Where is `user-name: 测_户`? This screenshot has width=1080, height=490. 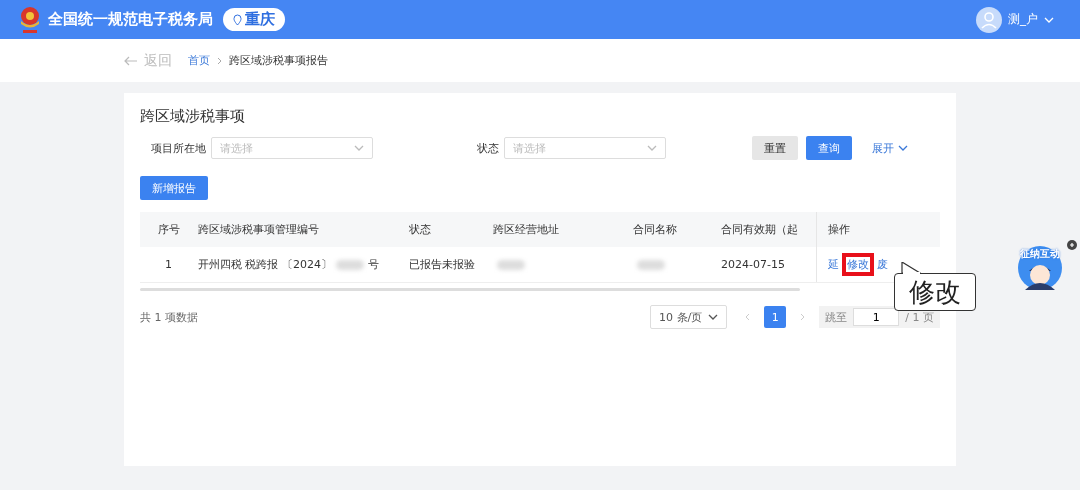
user-name: 测_户 is located at coordinates (1023, 19).